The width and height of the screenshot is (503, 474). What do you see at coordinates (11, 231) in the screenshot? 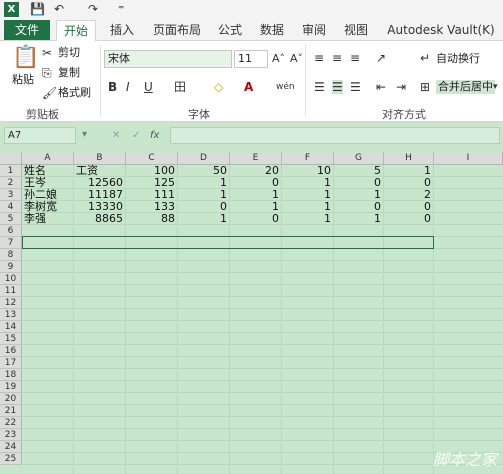
I see `row-header-6: 6` at bounding box center [11, 231].